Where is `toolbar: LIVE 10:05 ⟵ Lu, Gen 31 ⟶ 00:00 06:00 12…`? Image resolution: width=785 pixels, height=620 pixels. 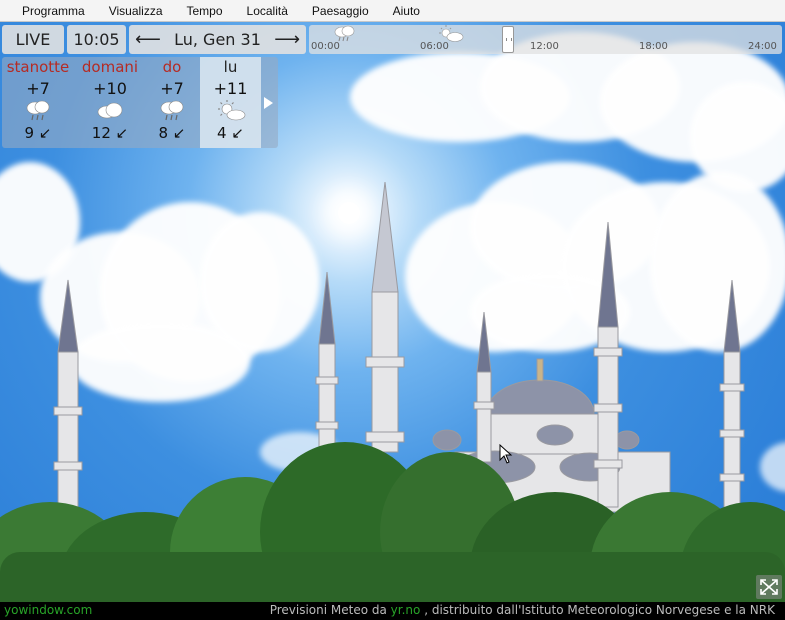 toolbar: LIVE 10:05 ⟵ Lu, Gen 31 ⟶ 00:00 06:00 12… is located at coordinates (392, 40).